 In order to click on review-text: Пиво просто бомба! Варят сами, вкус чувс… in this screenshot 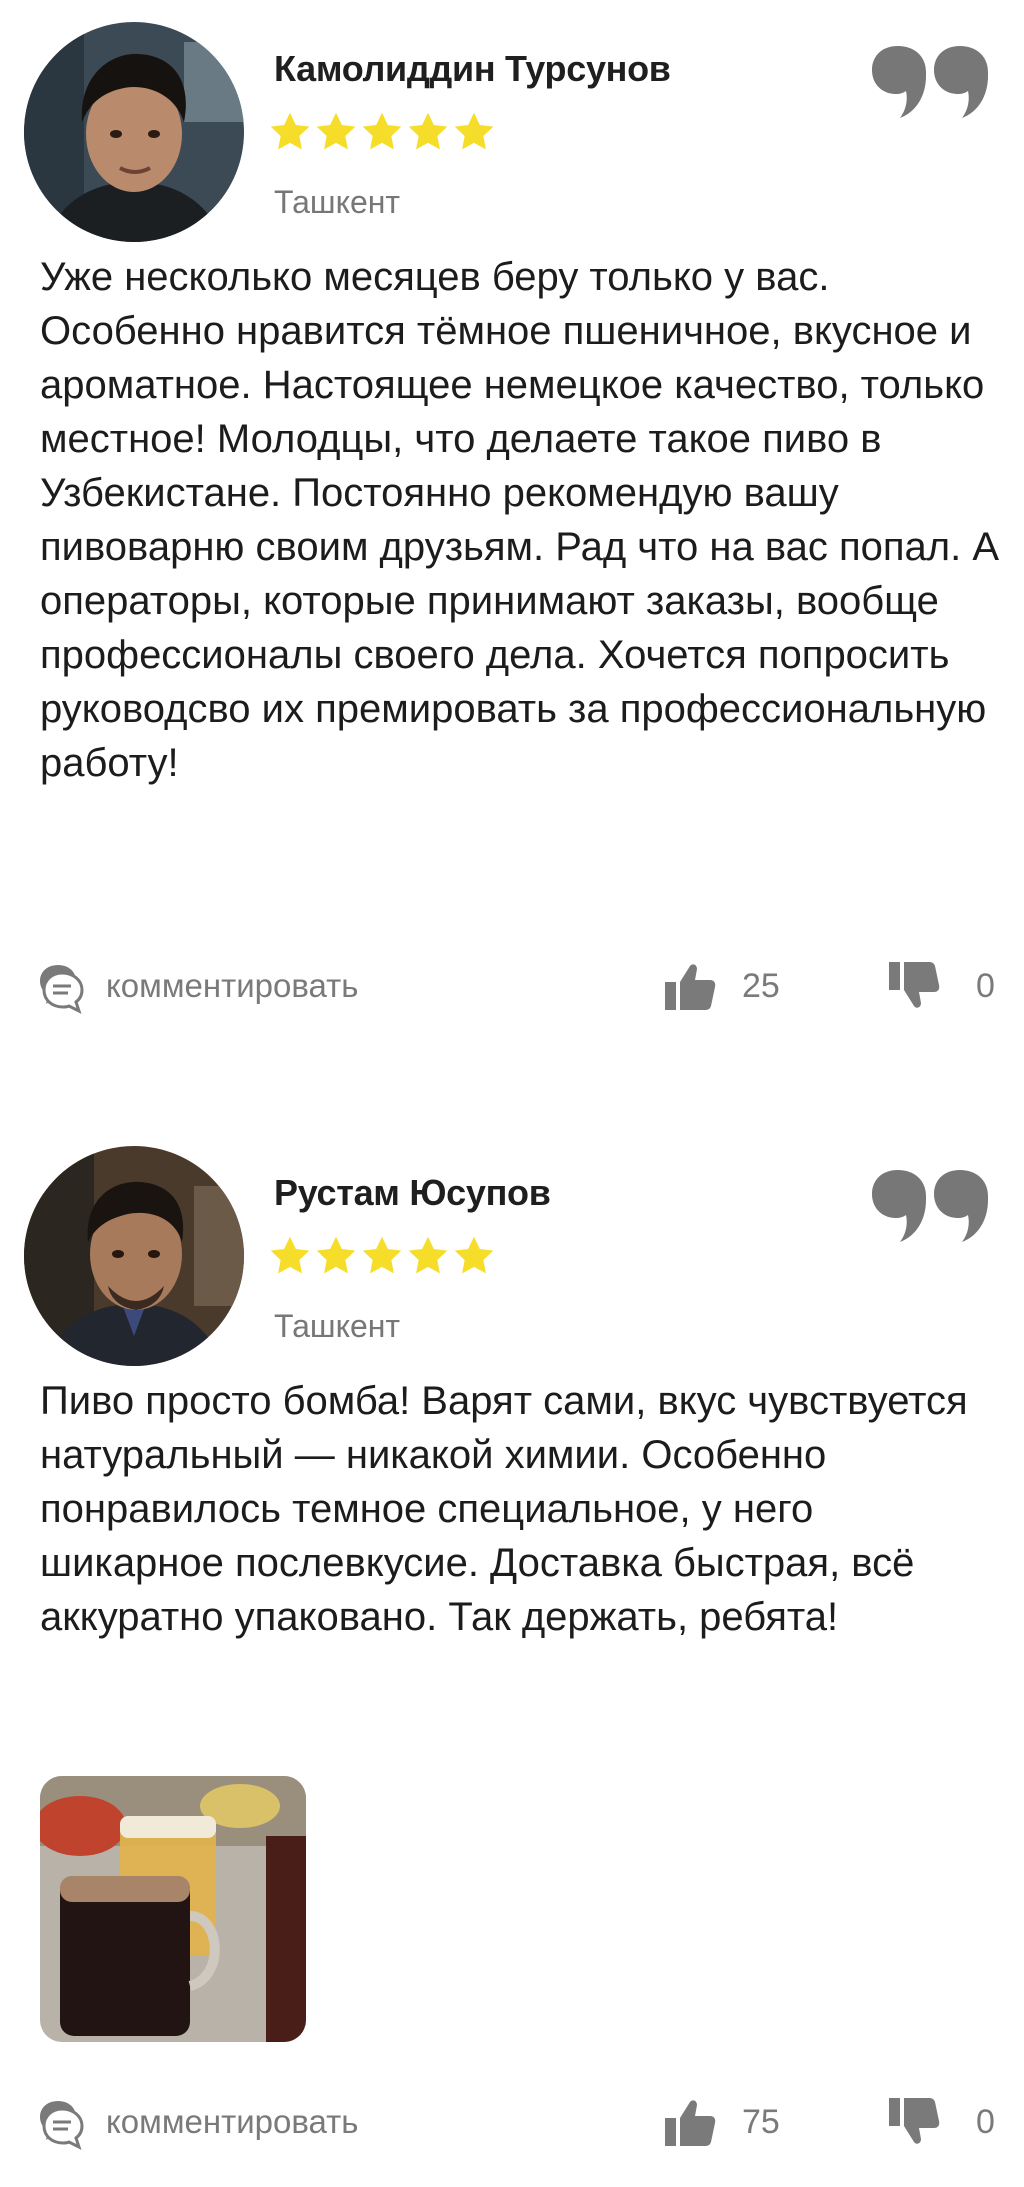, I will do `click(504, 1509)`.